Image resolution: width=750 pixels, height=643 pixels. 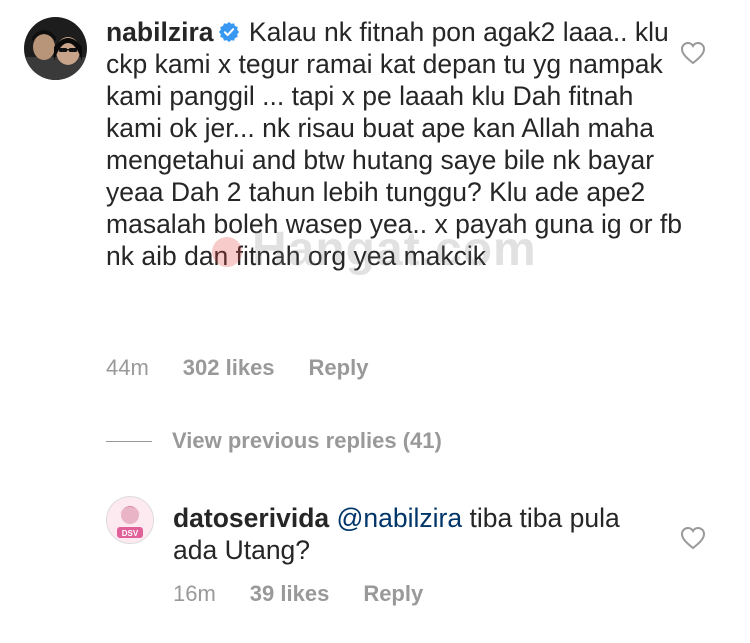 What do you see at coordinates (130, 533) in the screenshot?
I see `avatar-label: DSV` at bounding box center [130, 533].